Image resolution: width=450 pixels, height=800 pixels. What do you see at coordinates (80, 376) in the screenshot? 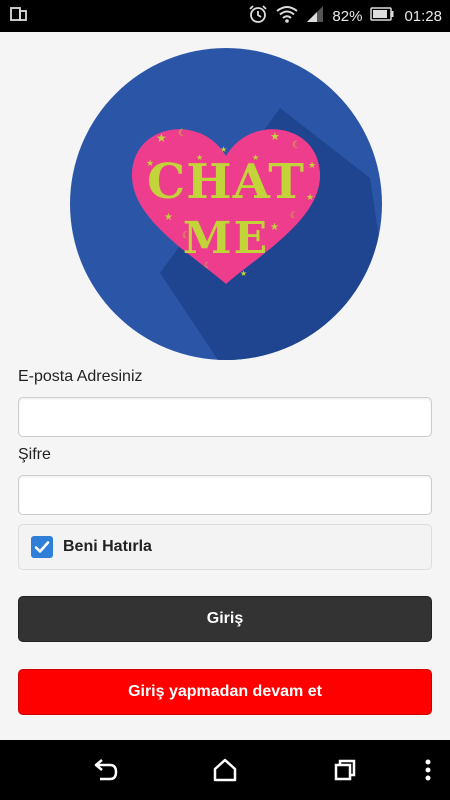
I see `email-label: E-posta Adresiniz` at bounding box center [80, 376].